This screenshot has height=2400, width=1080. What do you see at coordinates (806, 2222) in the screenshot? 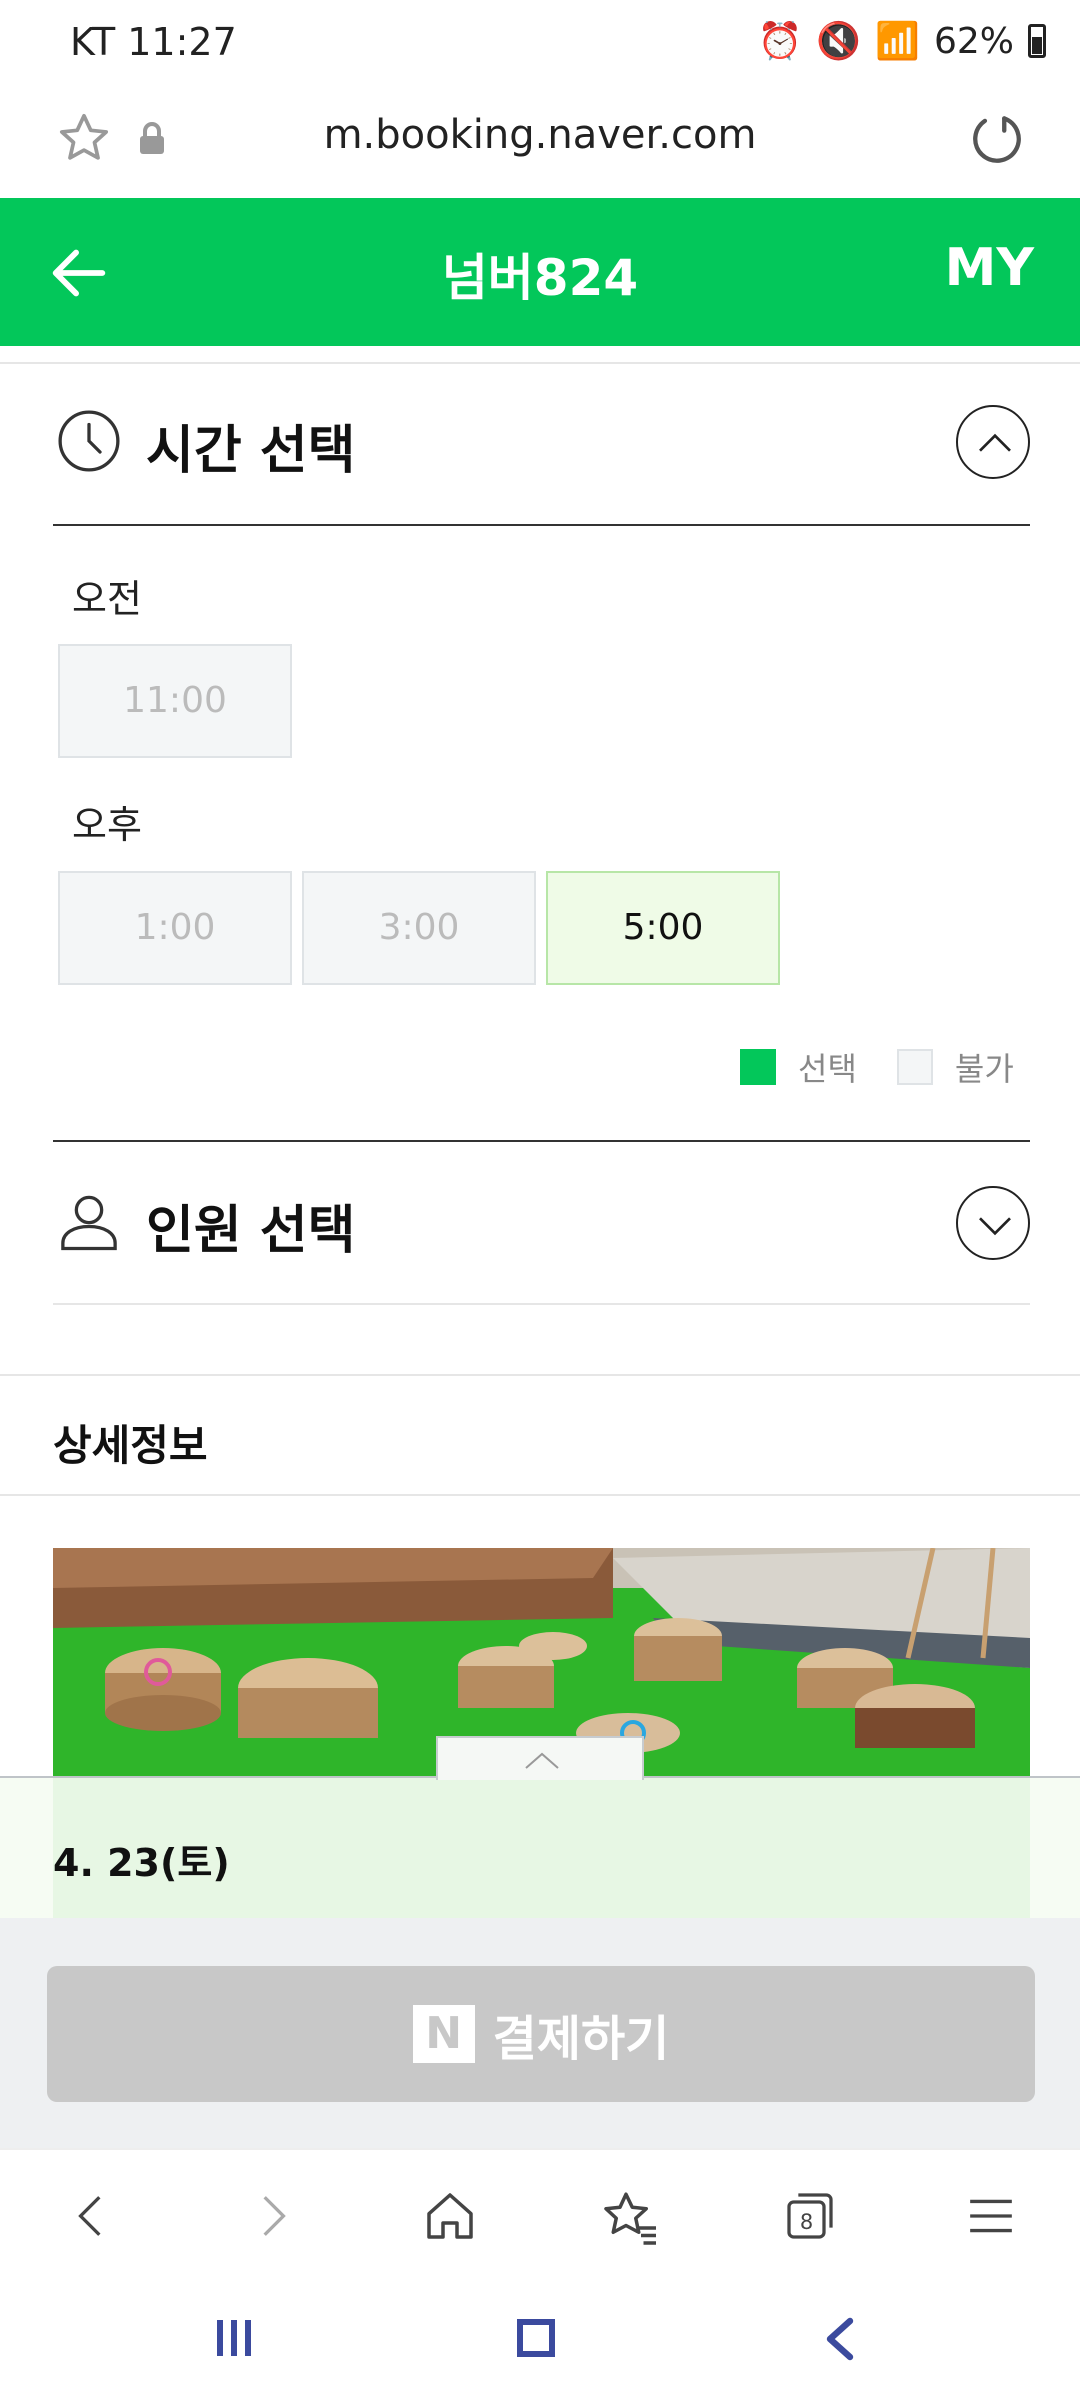
I see `svg-text: 8` at bounding box center [806, 2222].